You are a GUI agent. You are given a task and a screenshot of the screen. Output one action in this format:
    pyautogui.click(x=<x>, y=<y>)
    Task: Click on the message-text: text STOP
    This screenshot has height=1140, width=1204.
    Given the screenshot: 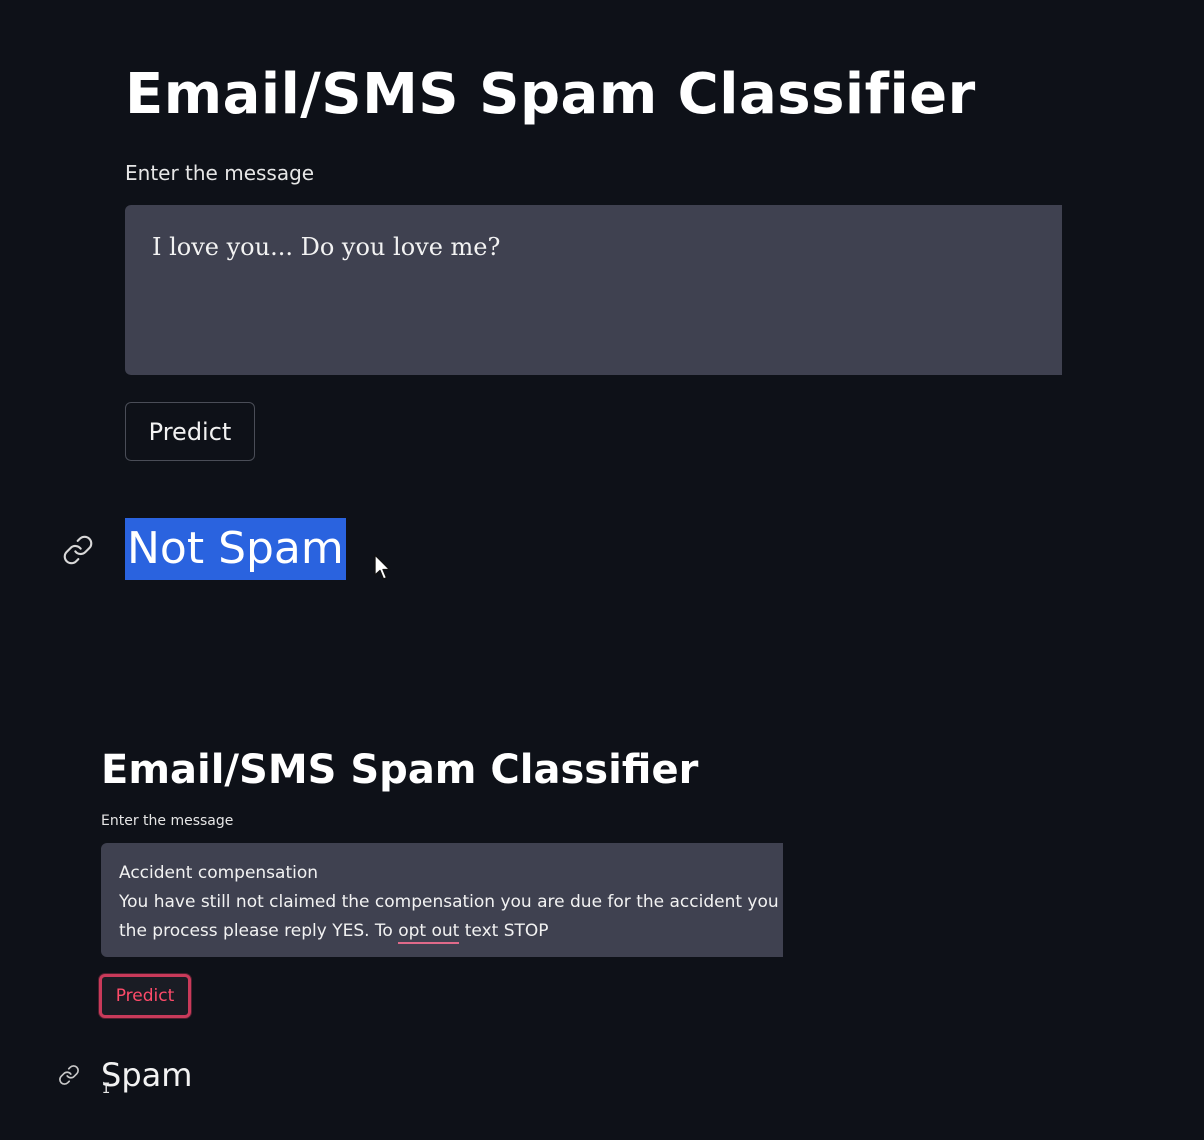 What is the action you would take?
    pyautogui.click(x=504, y=931)
    